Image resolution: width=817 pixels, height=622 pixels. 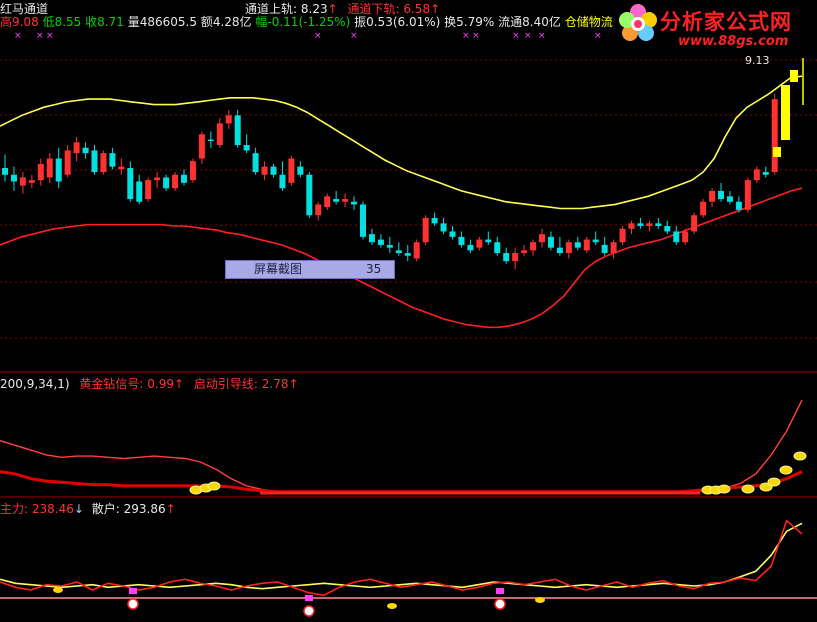 What do you see at coordinates (133, 22) in the screenshot?
I see `volume-label: 量` at bounding box center [133, 22].